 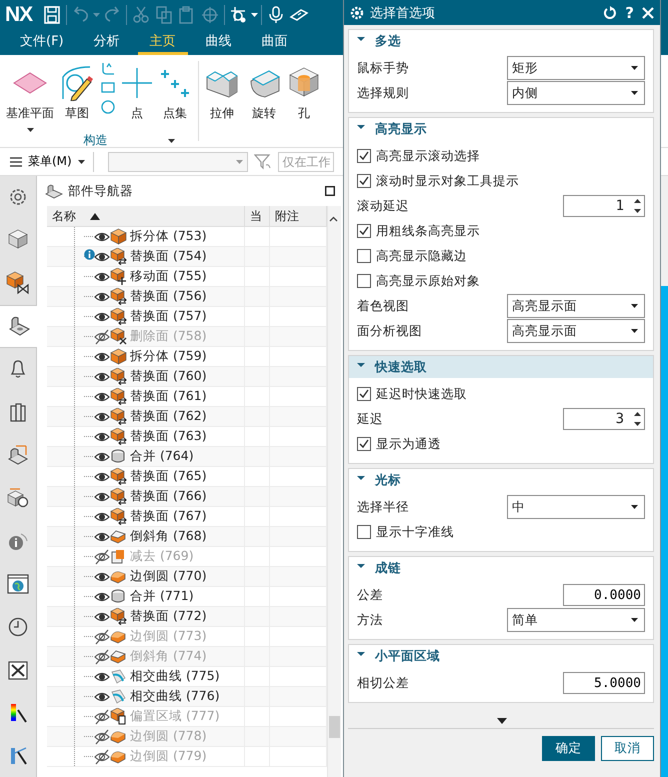 I want to click on section-header: 快速选取, so click(x=501, y=367).